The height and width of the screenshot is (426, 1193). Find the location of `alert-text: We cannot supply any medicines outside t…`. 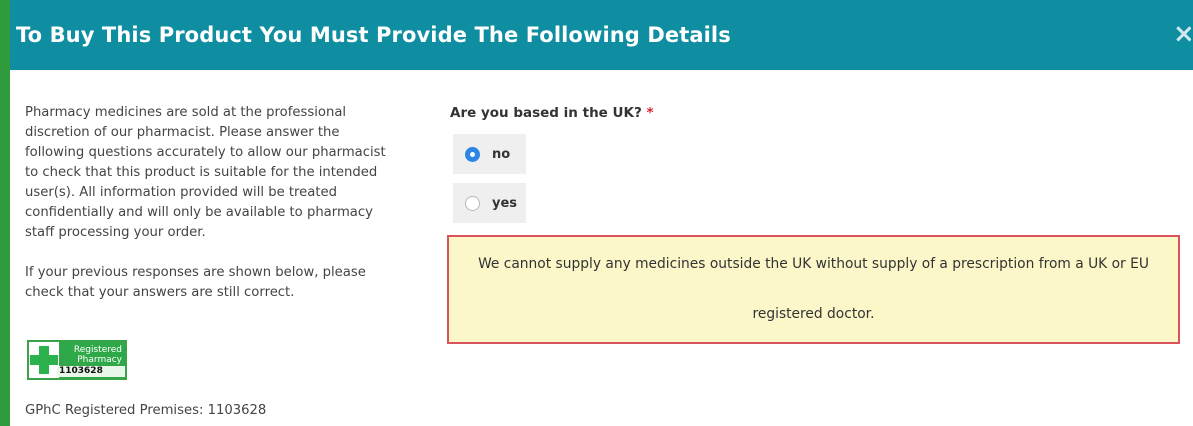

alert-text: We cannot supply any medicines outside t… is located at coordinates (813, 264).